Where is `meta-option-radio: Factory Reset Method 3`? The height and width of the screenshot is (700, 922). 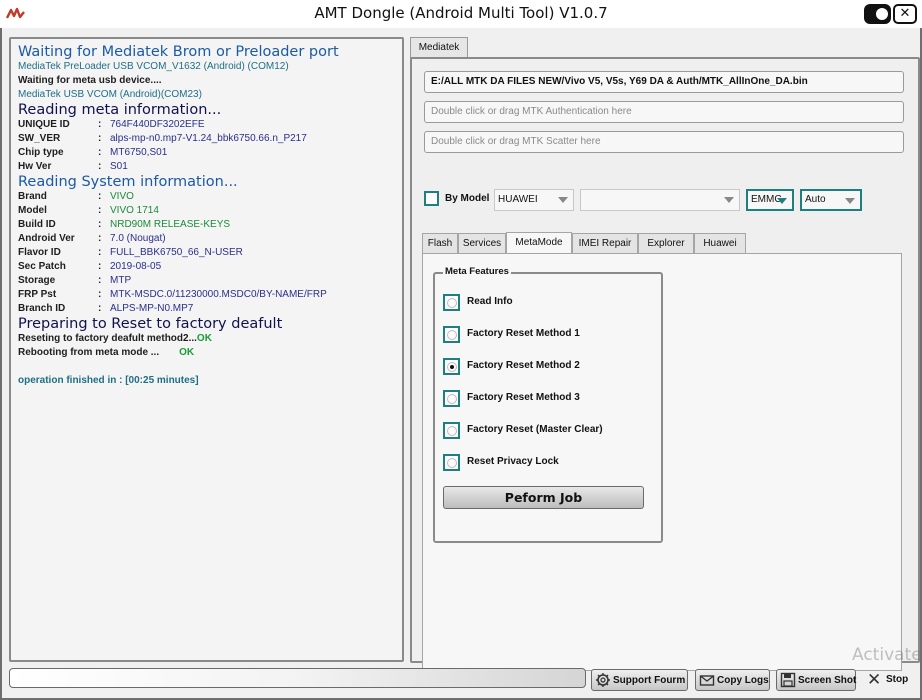
meta-option-radio: Factory Reset Method 3 is located at coordinates (548, 399).